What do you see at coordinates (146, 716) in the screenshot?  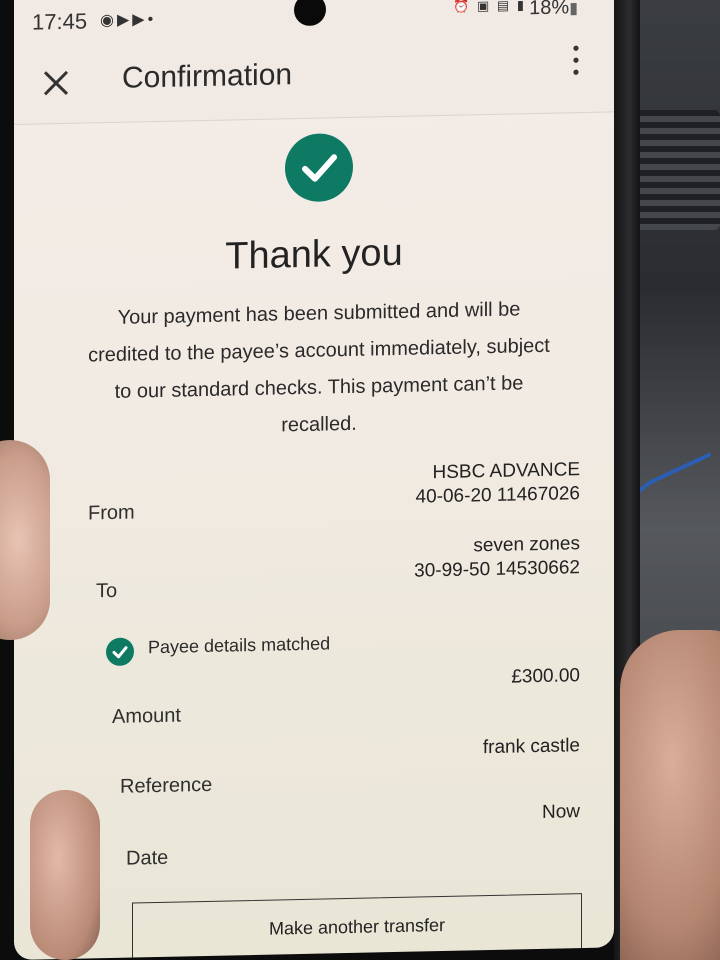 I see `amount-label: Amount` at bounding box center [146, 716].